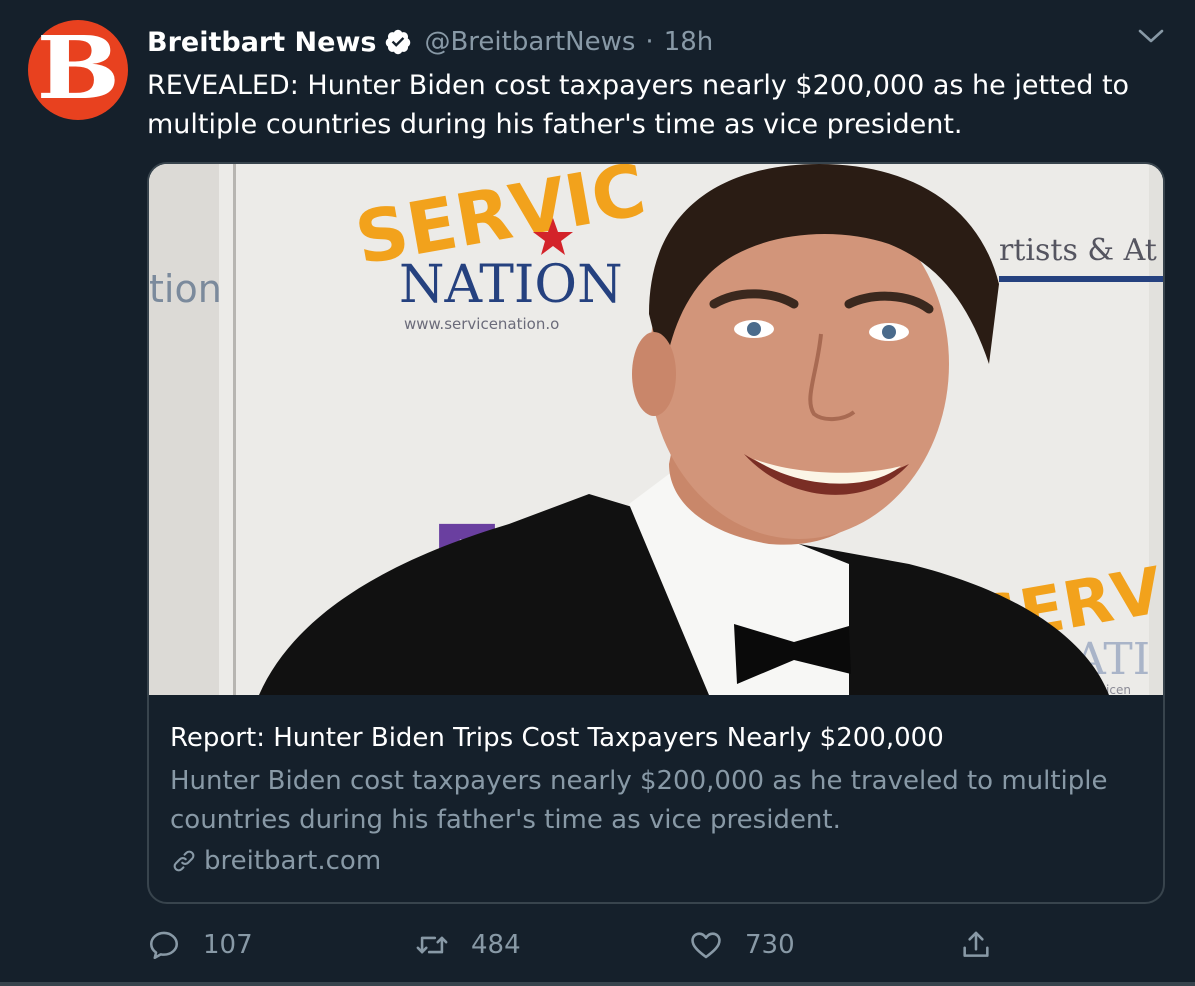 The image size is (1195, 986). Describe the element at coordinates (587, 945) in the screenshot. I see `tweet-actions: 107 484 730` at that location.